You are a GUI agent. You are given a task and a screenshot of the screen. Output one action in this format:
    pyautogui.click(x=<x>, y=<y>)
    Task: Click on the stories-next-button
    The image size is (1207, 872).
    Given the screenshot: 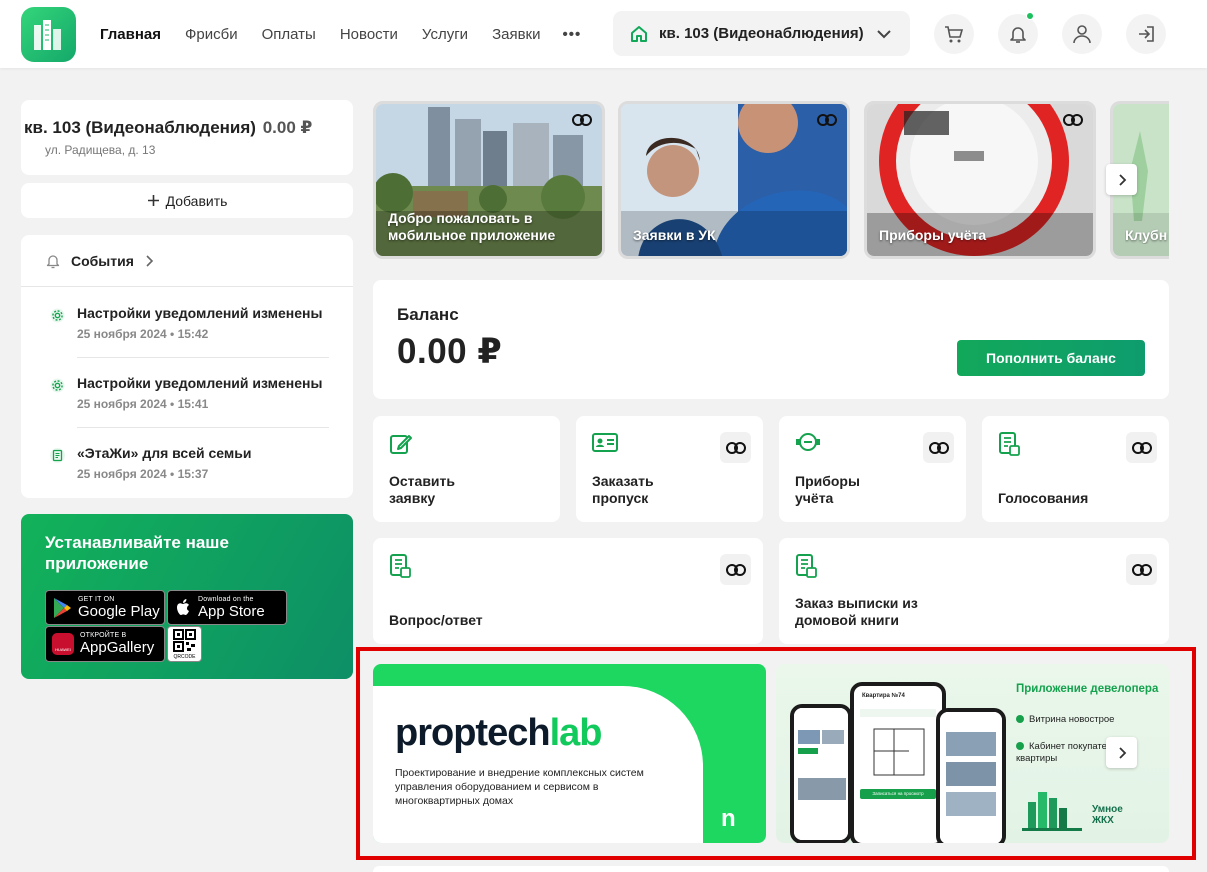 What is the action you would take?
    pyautogui.click(x=1121, y=179)
    